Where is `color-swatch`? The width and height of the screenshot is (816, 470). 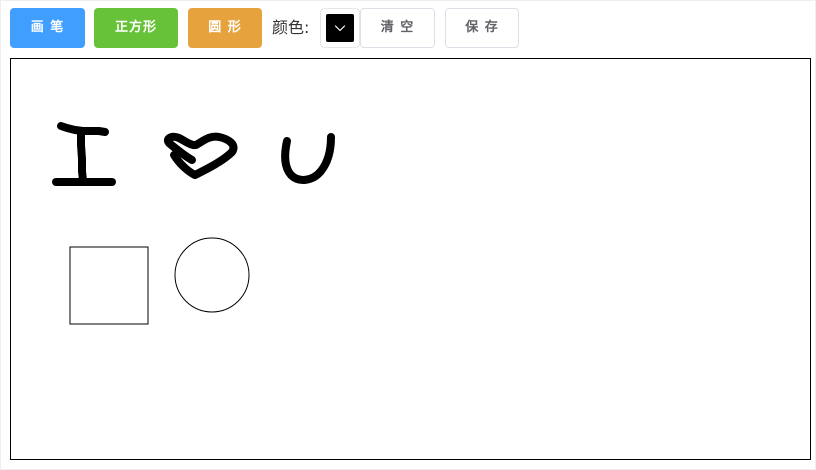
color-swatch is located at coordinates (340, 28).